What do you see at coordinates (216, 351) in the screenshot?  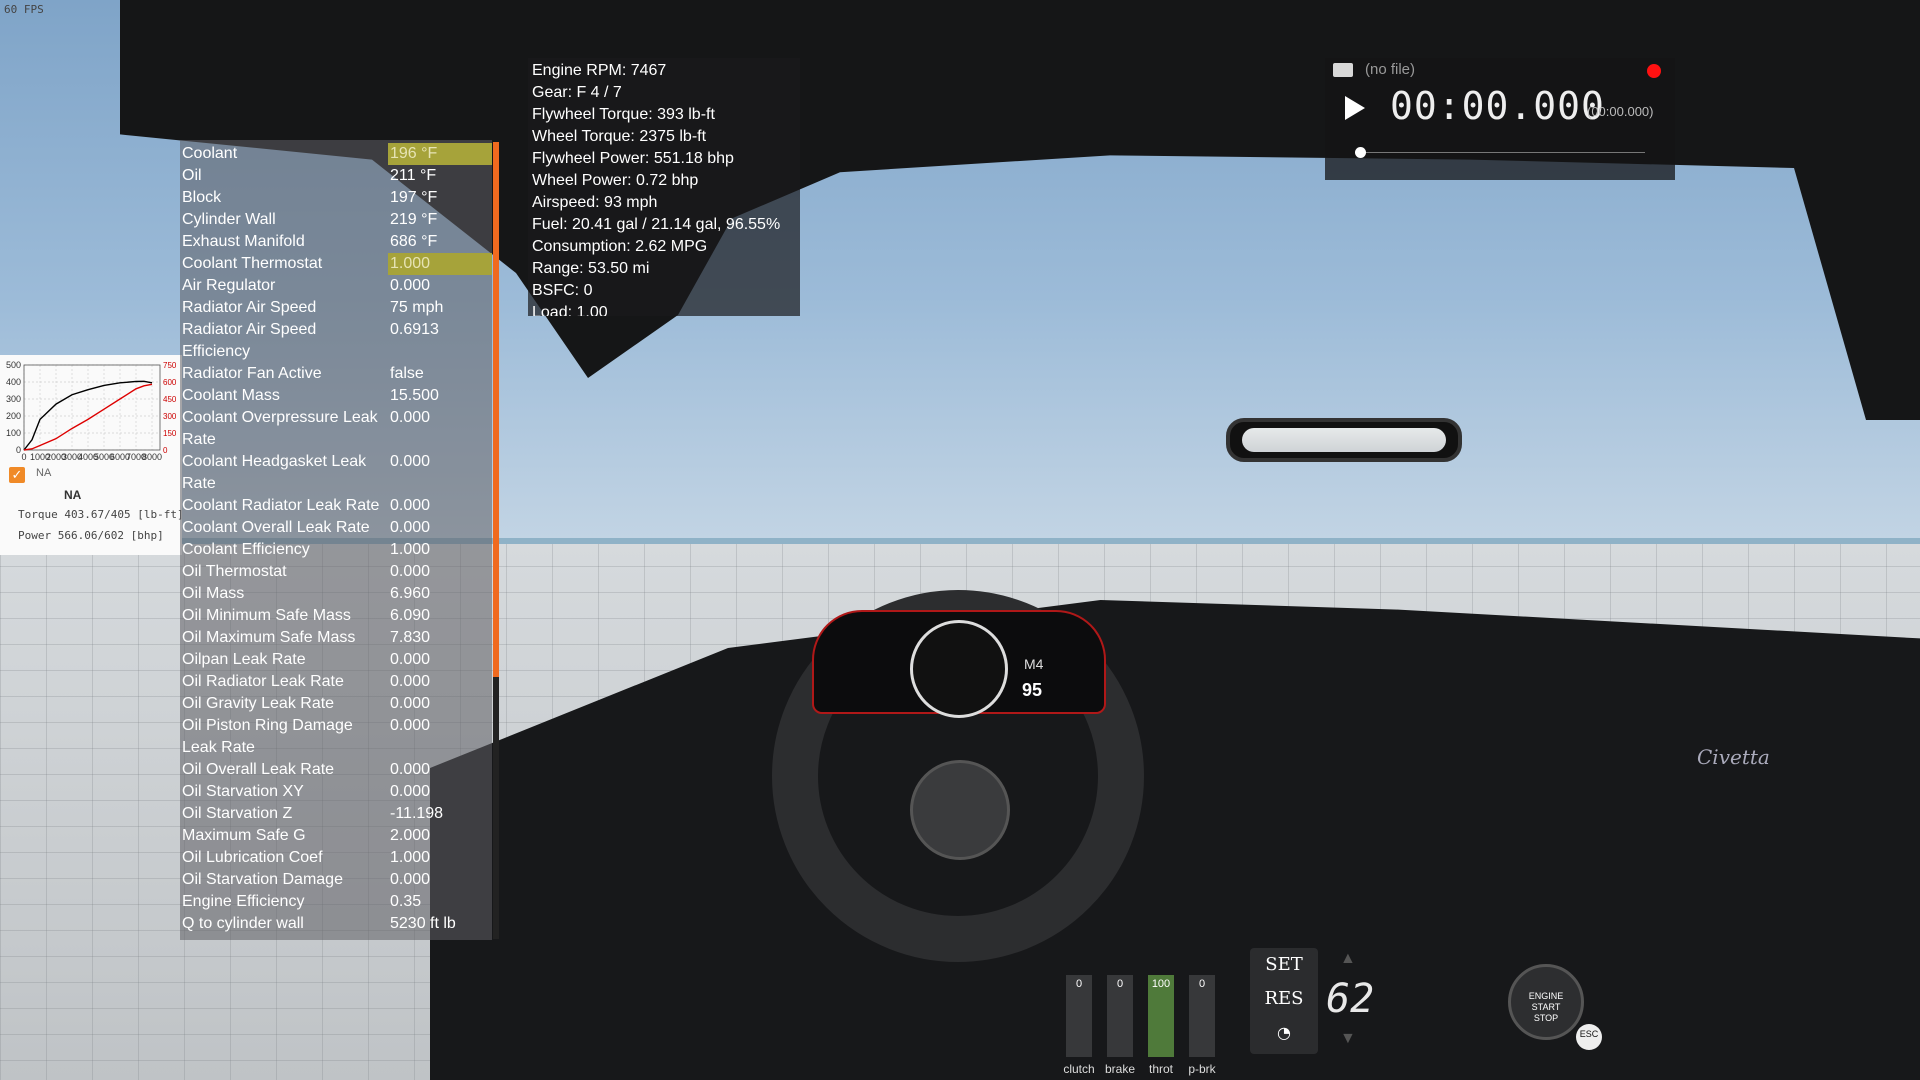 I see `debug-row-label: Efficiency` at bounding box center [216, 351].